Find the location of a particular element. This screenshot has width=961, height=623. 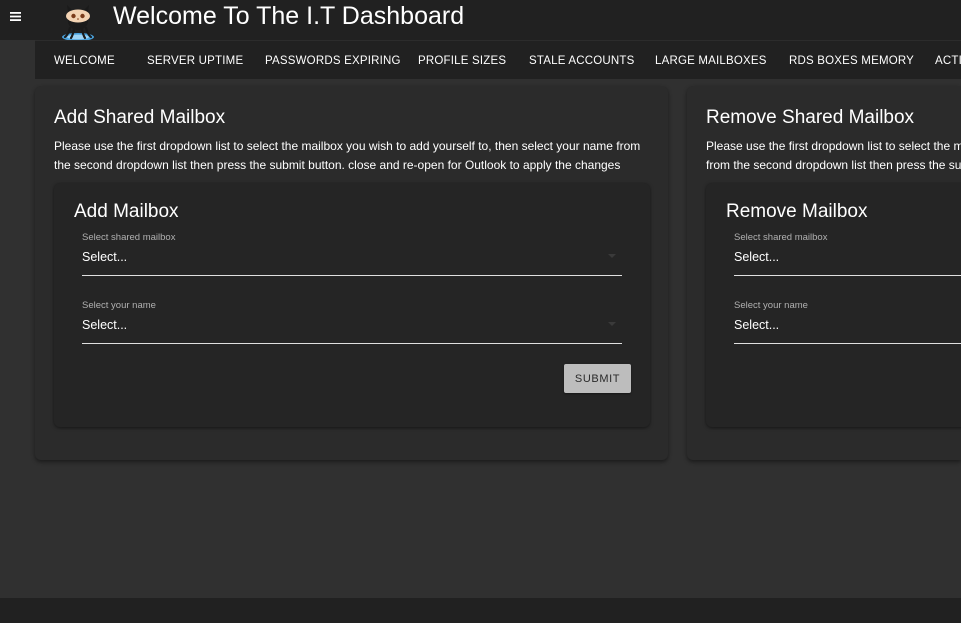

form-title: Remove Mailbox is located at coordinates (797, 211).